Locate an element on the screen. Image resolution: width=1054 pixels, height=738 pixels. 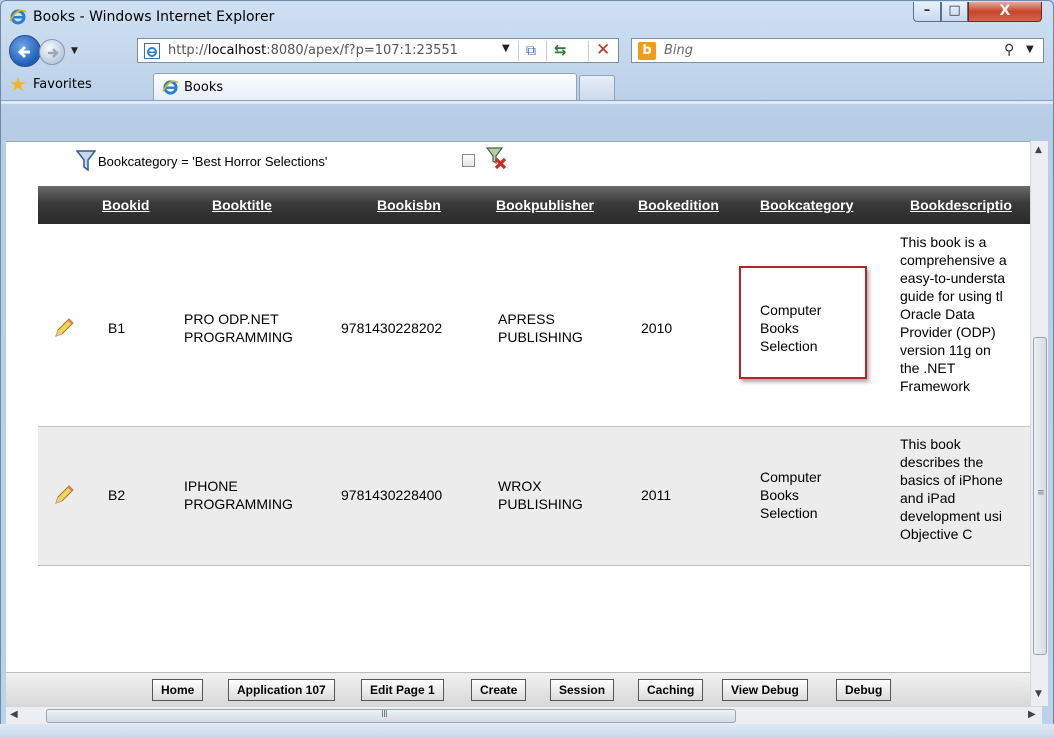
filter-enable-checkbox is located at coordinates (468, 160).